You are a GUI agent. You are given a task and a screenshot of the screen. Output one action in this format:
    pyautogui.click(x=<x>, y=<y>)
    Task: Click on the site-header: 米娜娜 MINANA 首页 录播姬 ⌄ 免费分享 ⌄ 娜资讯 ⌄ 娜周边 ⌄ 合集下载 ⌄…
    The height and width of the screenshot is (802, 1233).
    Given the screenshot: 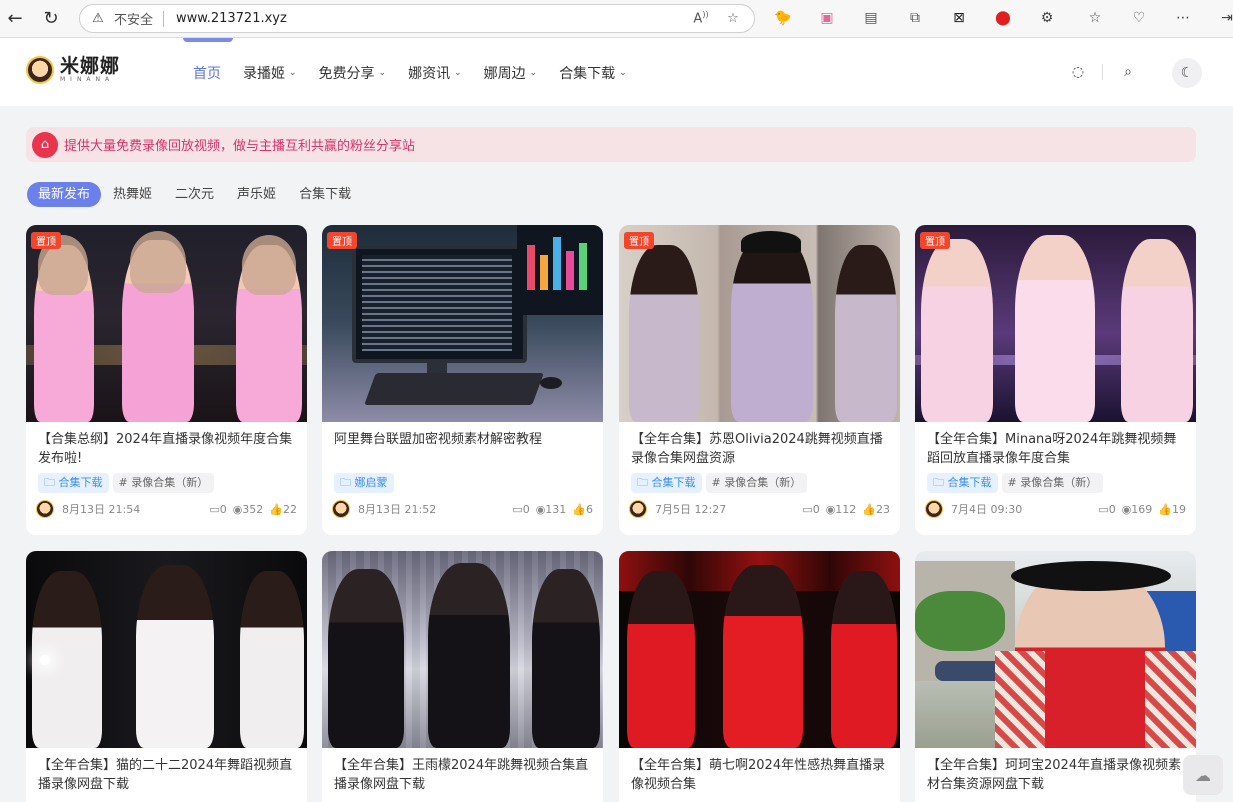 What is the action you would take?
    pyautogui.click(x=616, y=72)
    